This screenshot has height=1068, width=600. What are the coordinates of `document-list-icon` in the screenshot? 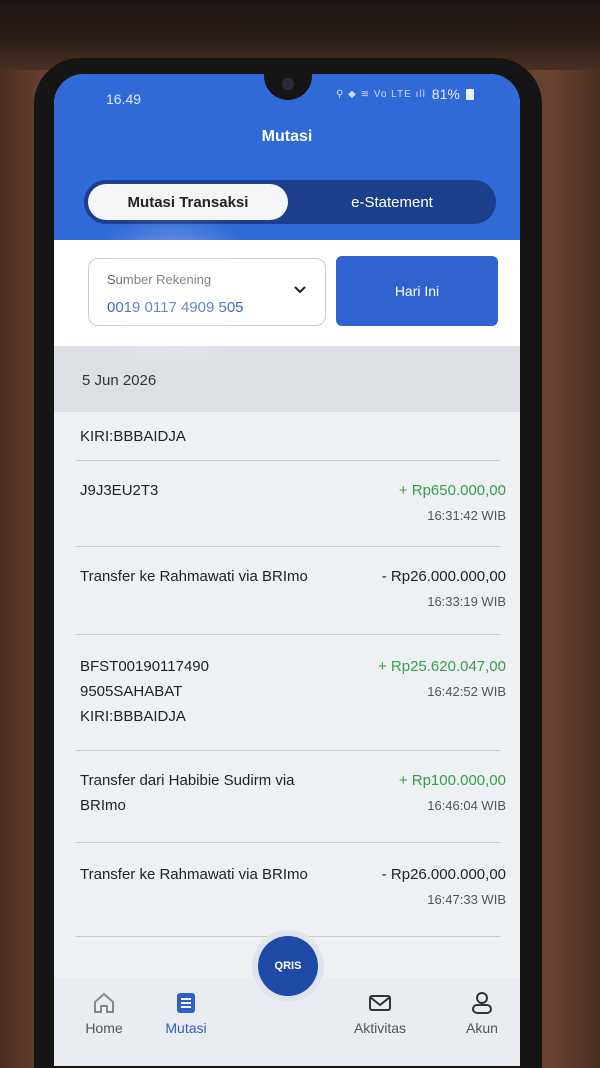 It's located at (186, 1003).